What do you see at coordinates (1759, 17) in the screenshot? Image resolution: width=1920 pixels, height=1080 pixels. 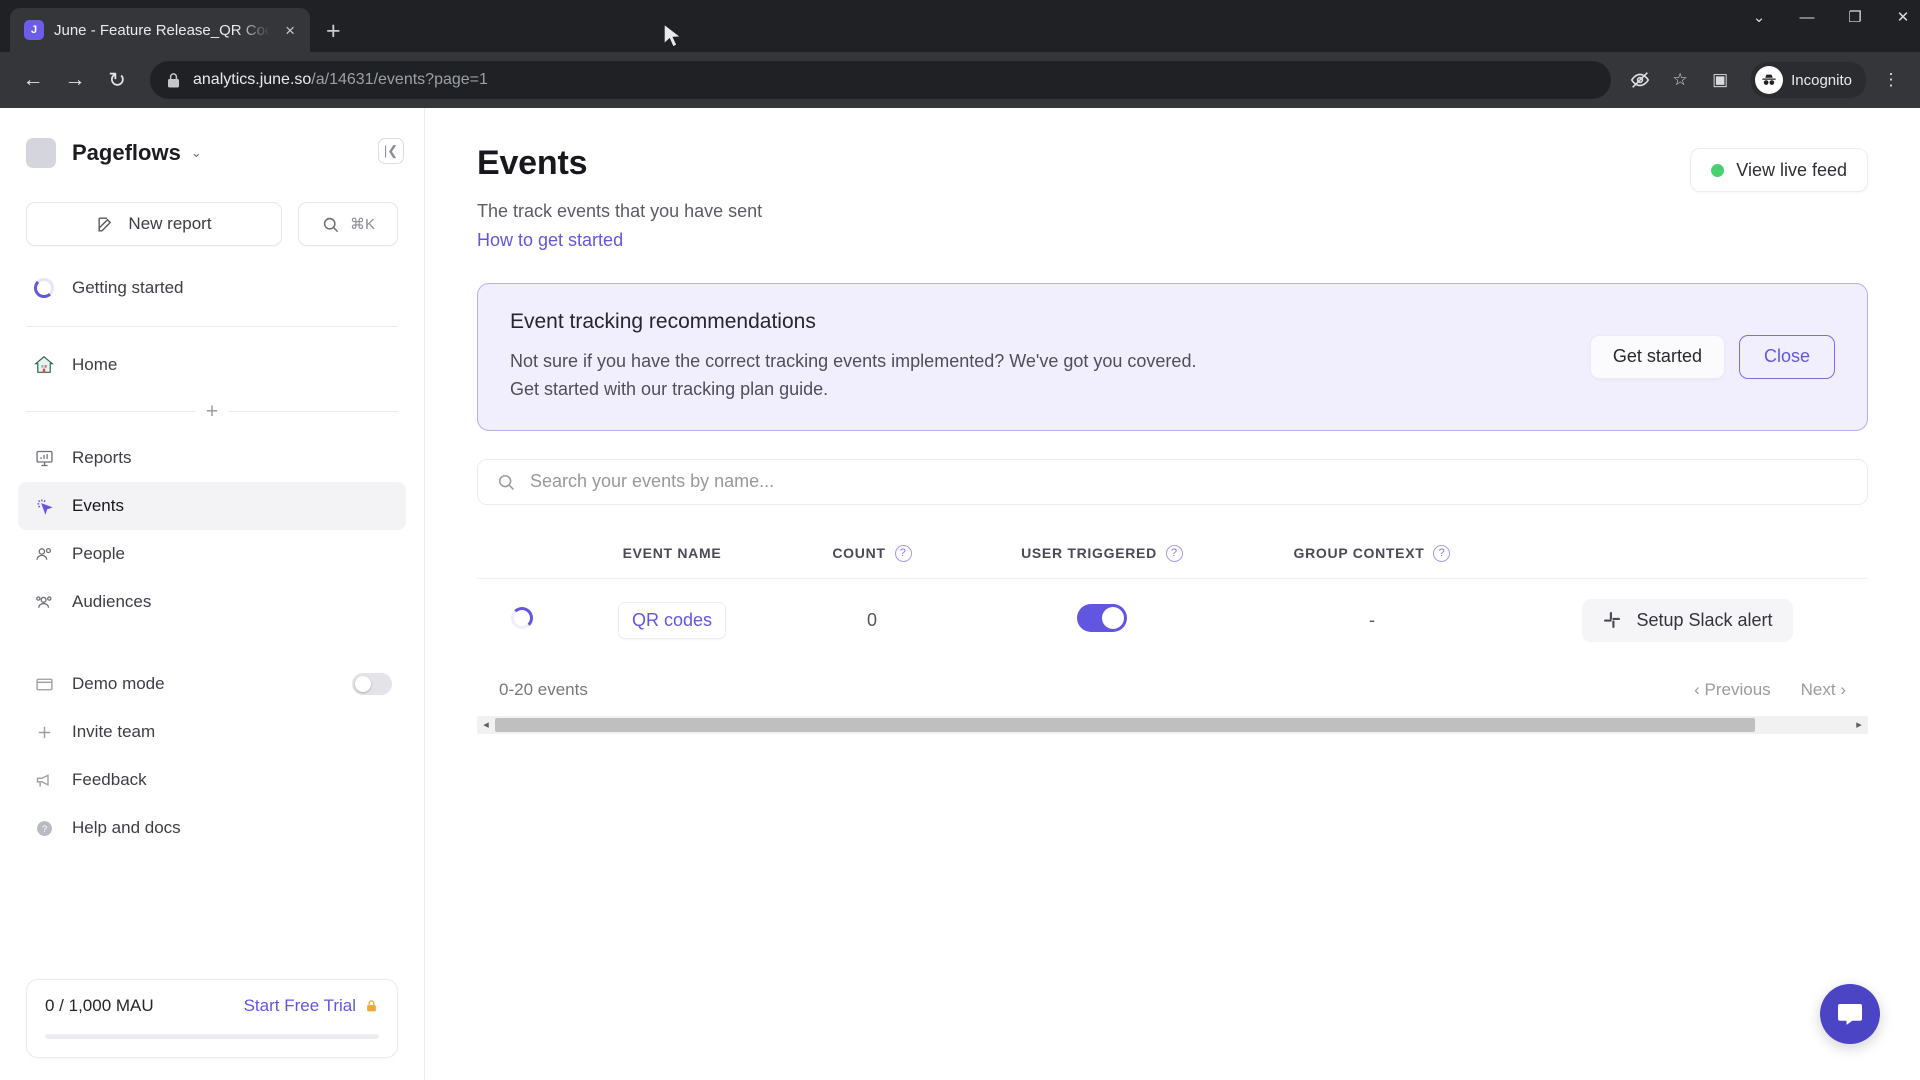 I see `chevron-down-icon: ⌄` at bounding box center [1759, 17].